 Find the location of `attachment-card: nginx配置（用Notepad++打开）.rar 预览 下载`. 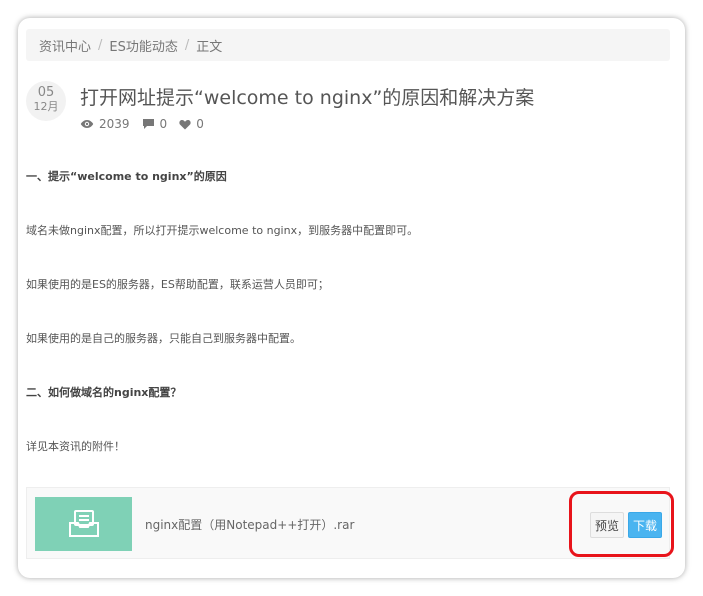

attachment-card: nginx配置（用Notepad++打开）.rar 预览 下载 is located at coordinates (348, 523).